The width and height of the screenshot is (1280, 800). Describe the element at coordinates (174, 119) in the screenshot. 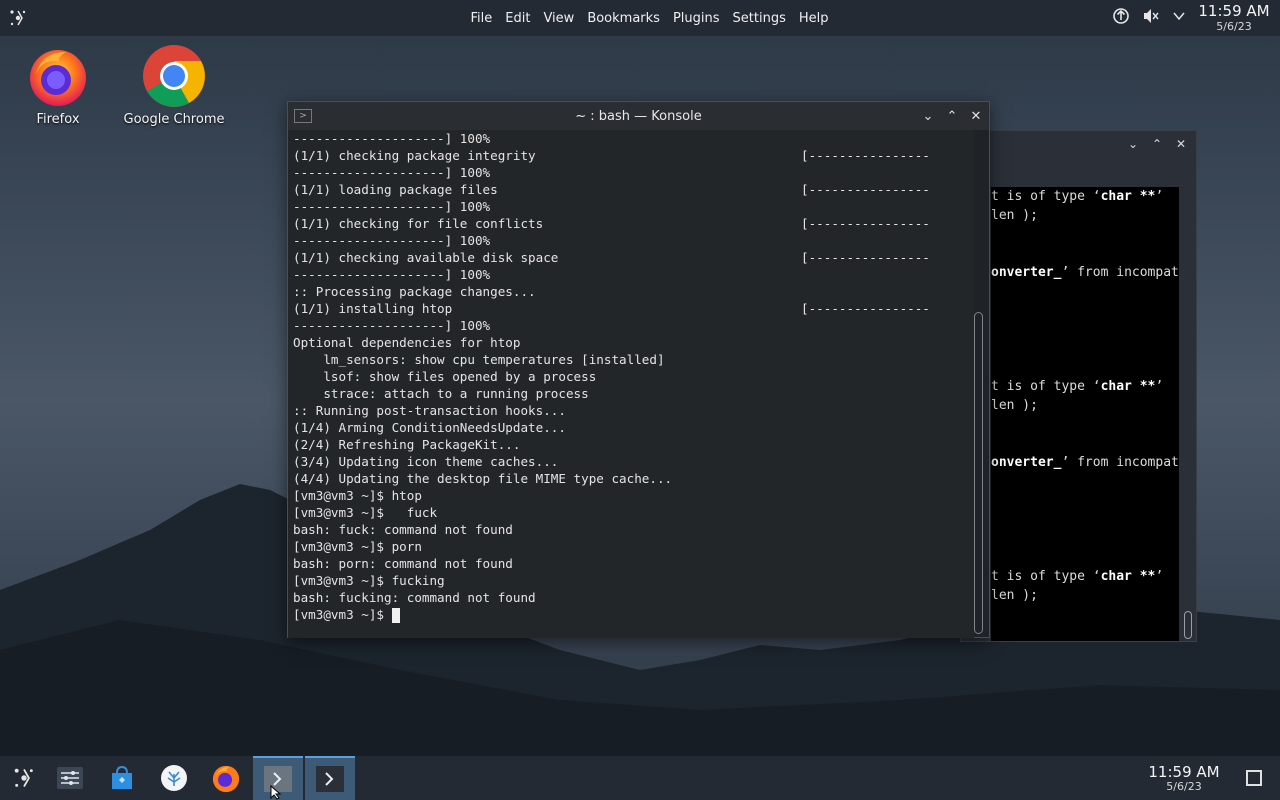

I see `desktop-icon-label: Google Chrome` at that location.